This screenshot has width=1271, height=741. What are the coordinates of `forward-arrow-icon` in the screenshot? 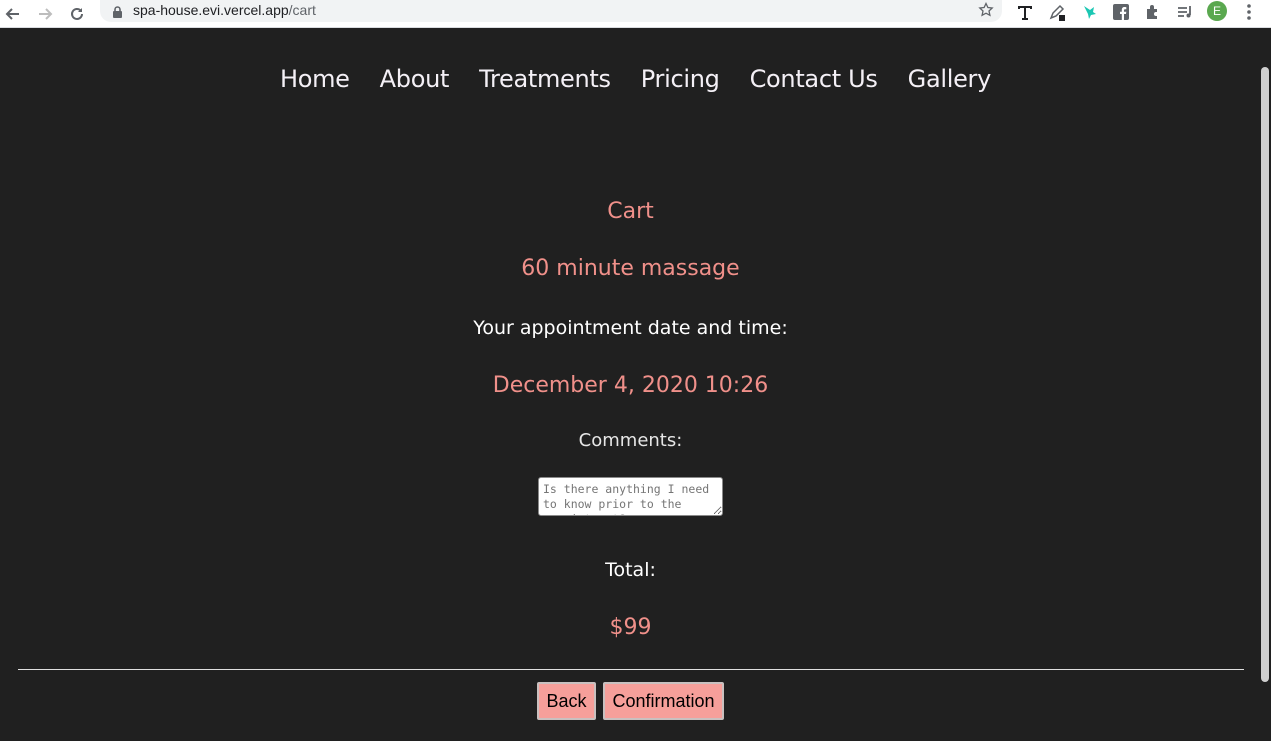 It's located at (45, 14).